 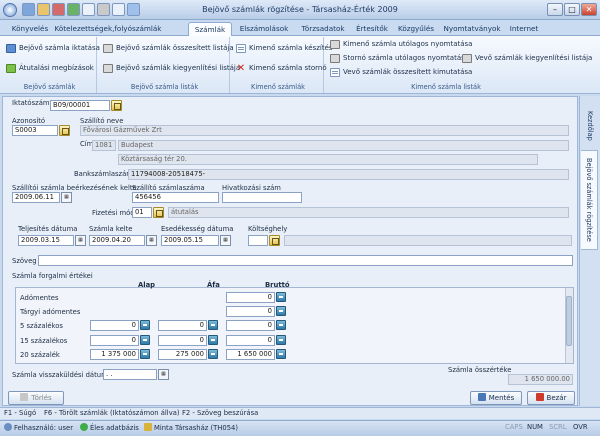 I want to click on ribbon-item-vevo-osszesitett-kimutatas: Vevő számlák összesített kimutatása, so click(x=401, y=72).